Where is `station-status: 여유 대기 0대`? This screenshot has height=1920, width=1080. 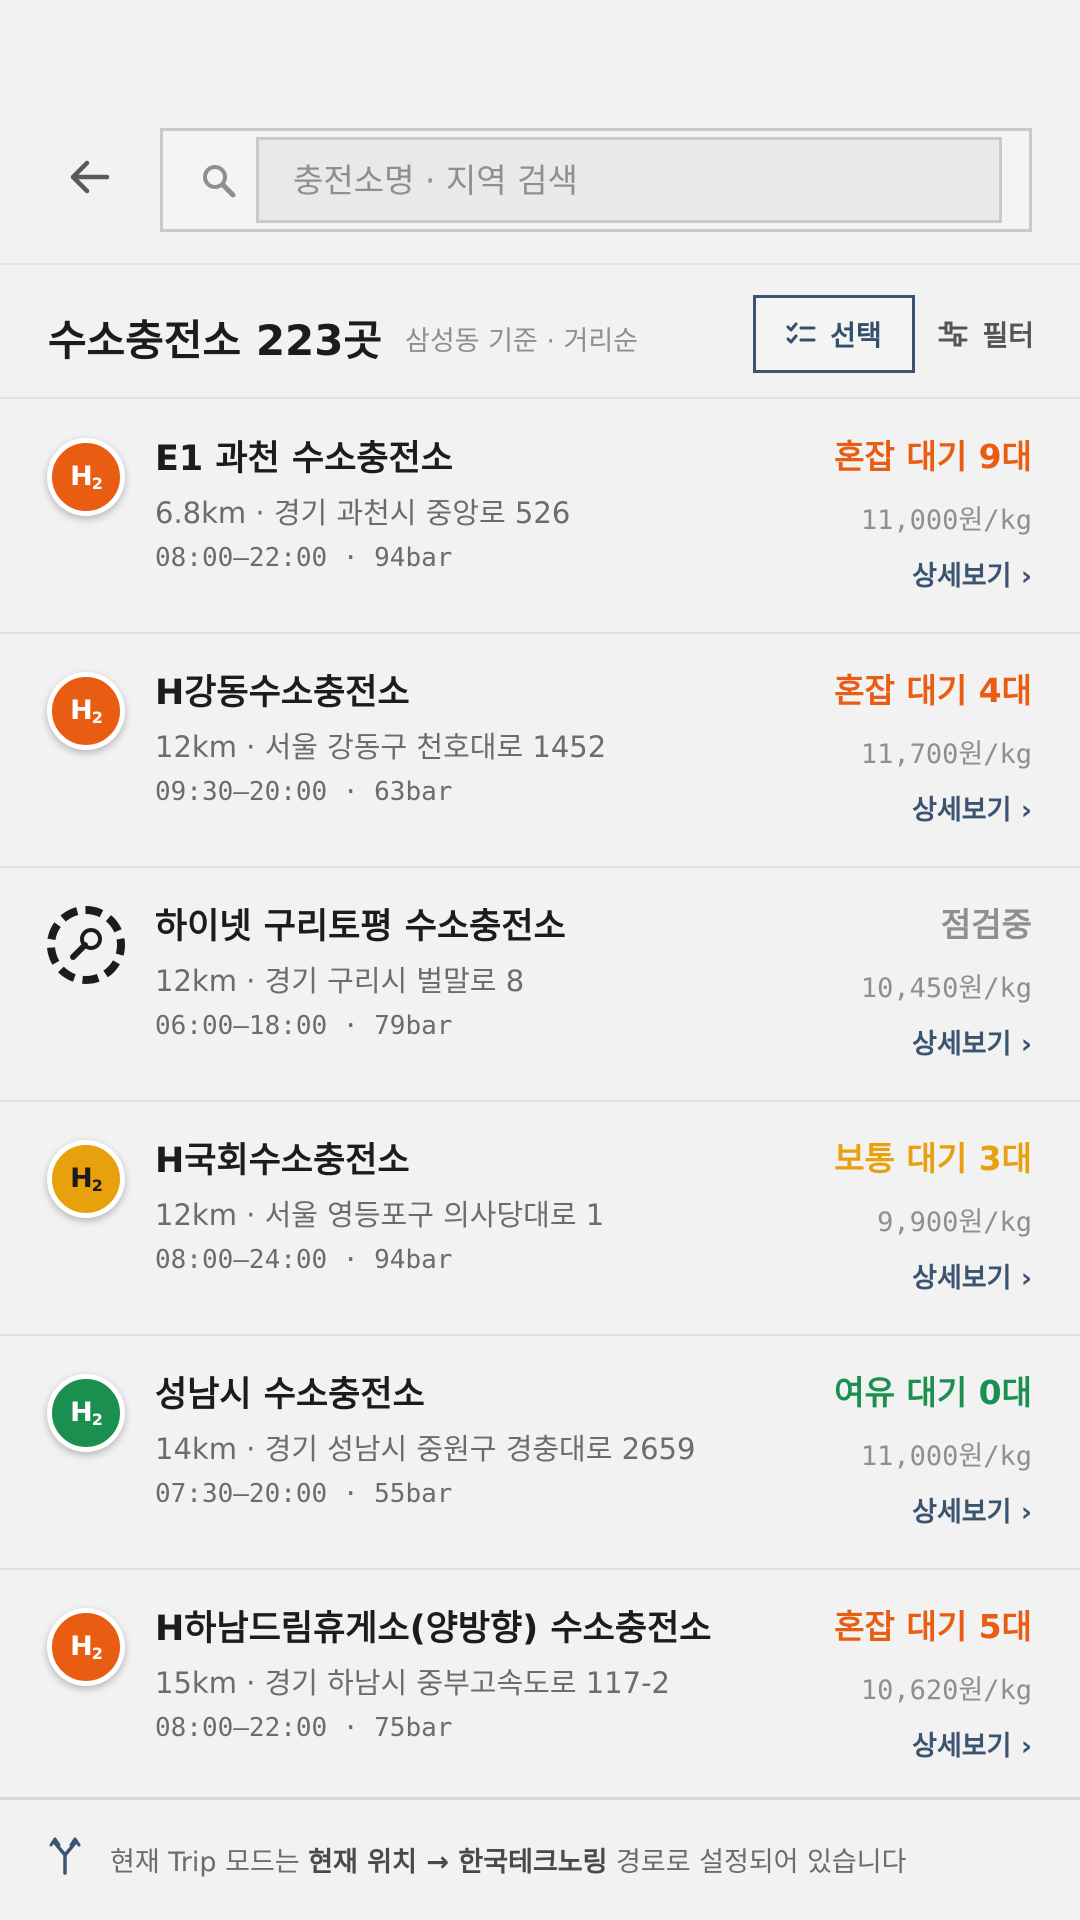 station-status: 여유 대기 0대 is located at coordinates (933, 1392).